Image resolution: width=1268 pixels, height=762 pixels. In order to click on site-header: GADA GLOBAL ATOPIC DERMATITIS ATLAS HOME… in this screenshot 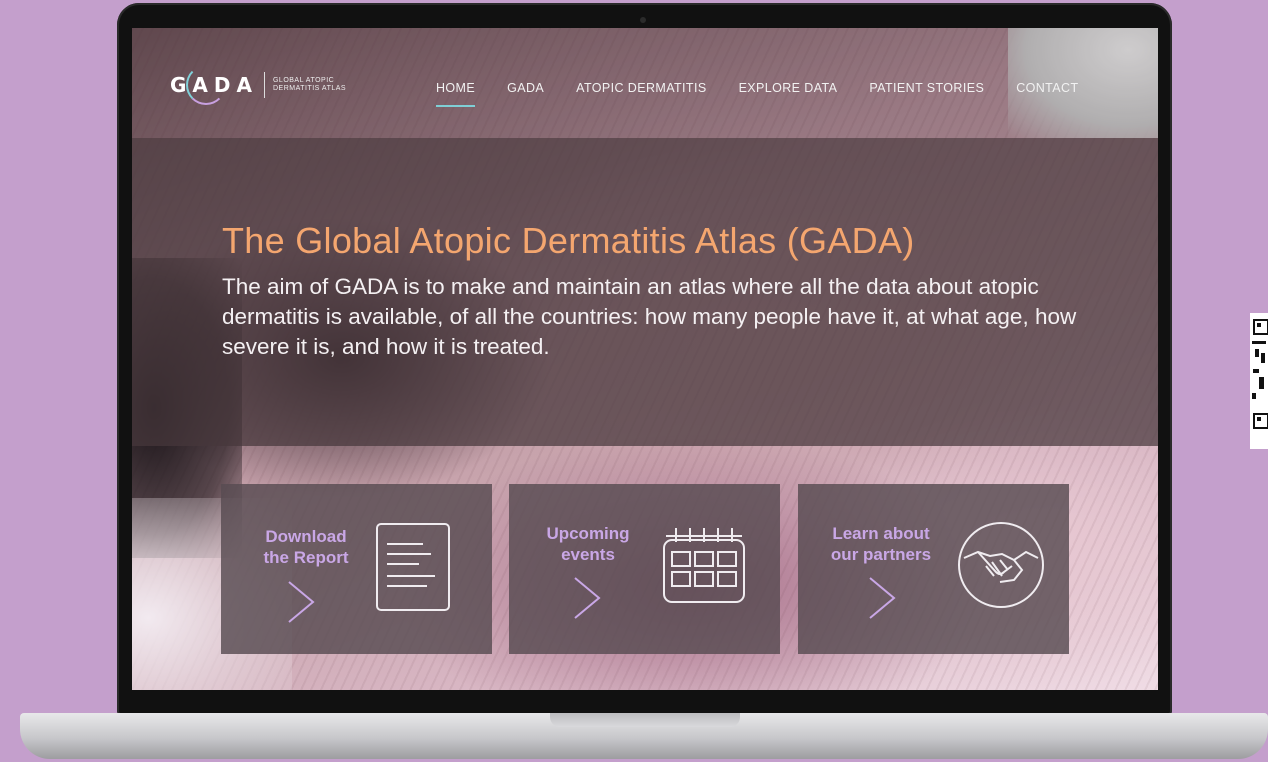, I will do `click(645, 83)`.